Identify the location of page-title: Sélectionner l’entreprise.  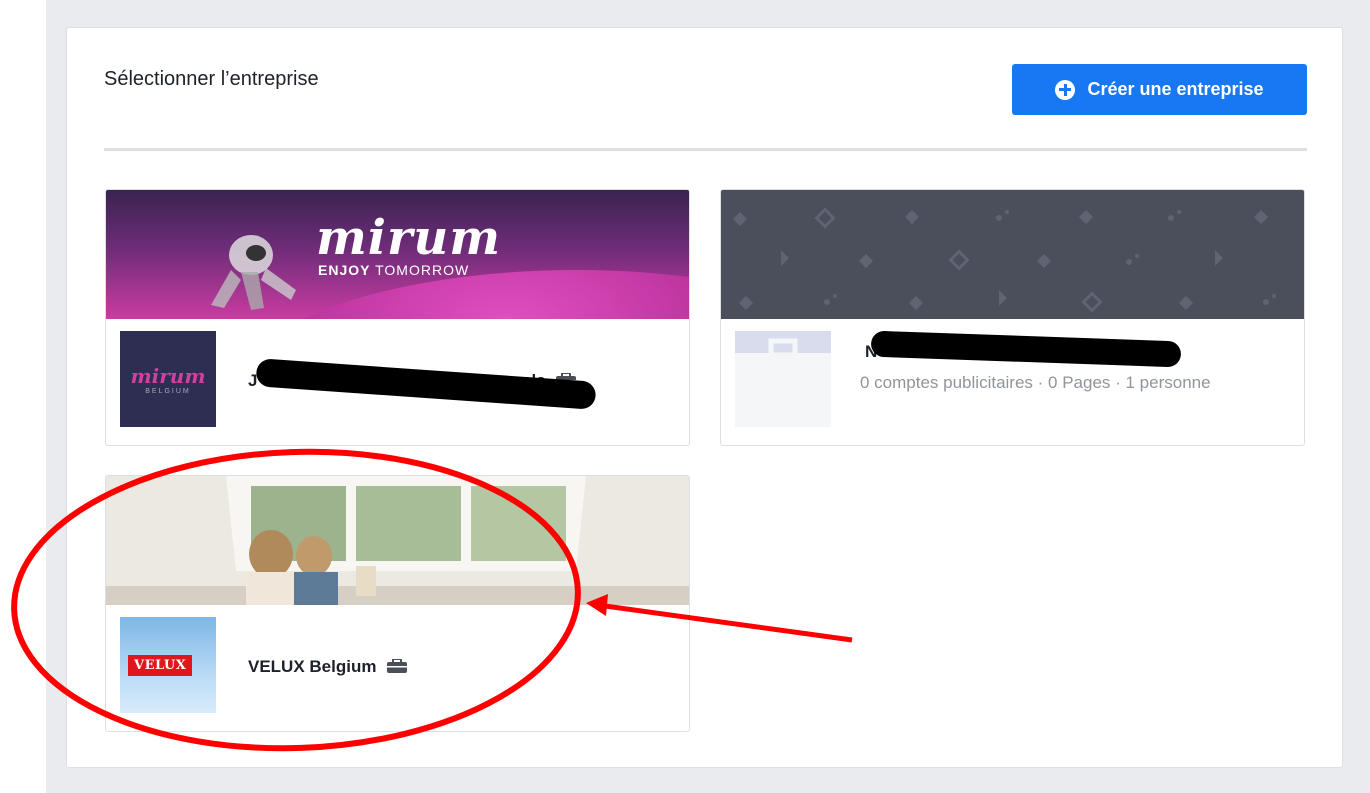
(211, 79).